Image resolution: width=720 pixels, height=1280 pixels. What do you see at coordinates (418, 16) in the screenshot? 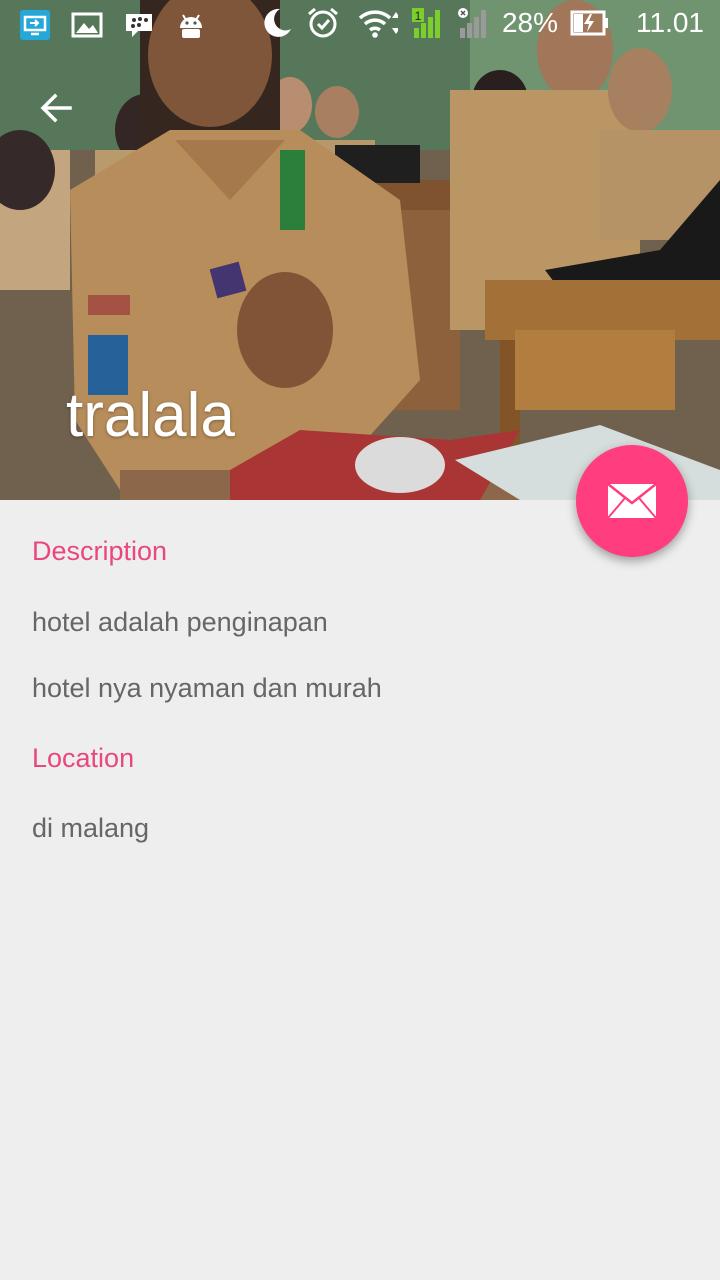
I see `svg-text: 1` at bounding box center [418, 16].